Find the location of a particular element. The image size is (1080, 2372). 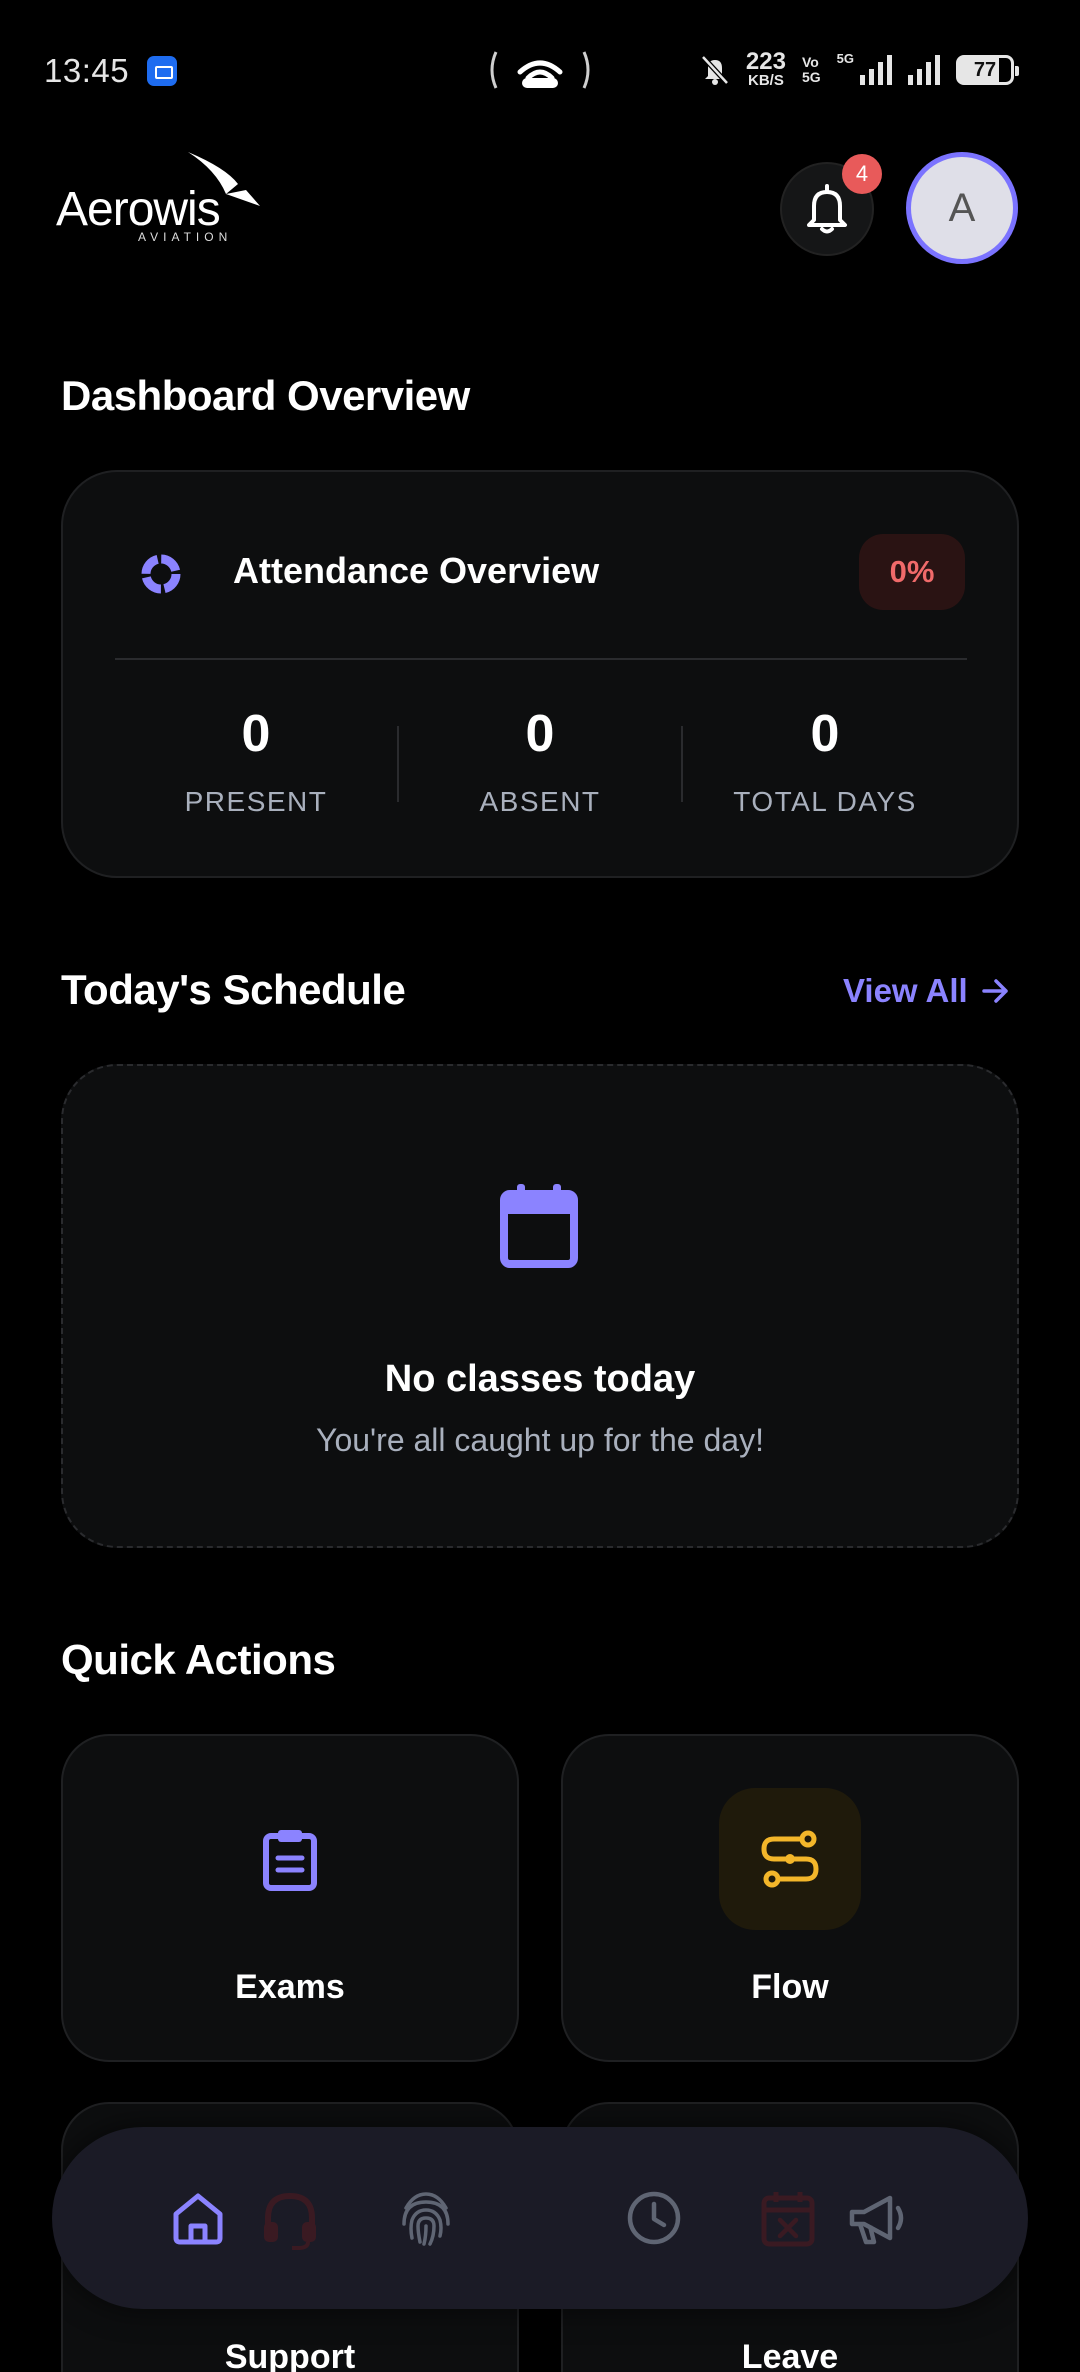

headset-icon is located at coordinates (290, 2221).